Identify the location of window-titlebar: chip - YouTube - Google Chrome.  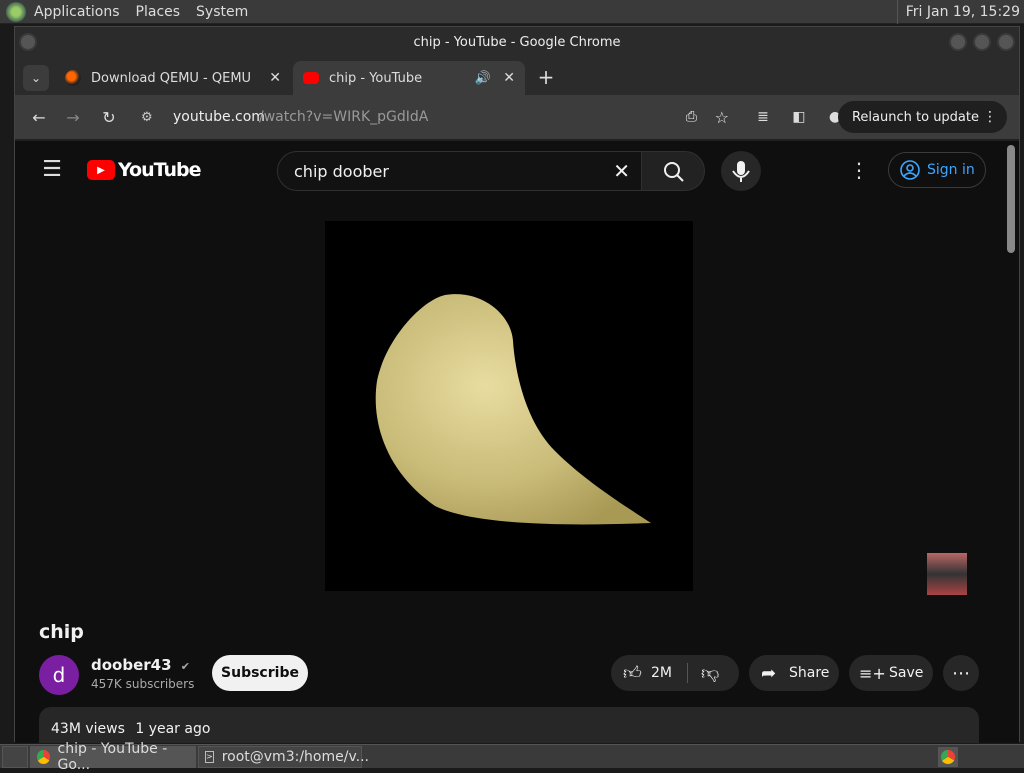
(517, 42).